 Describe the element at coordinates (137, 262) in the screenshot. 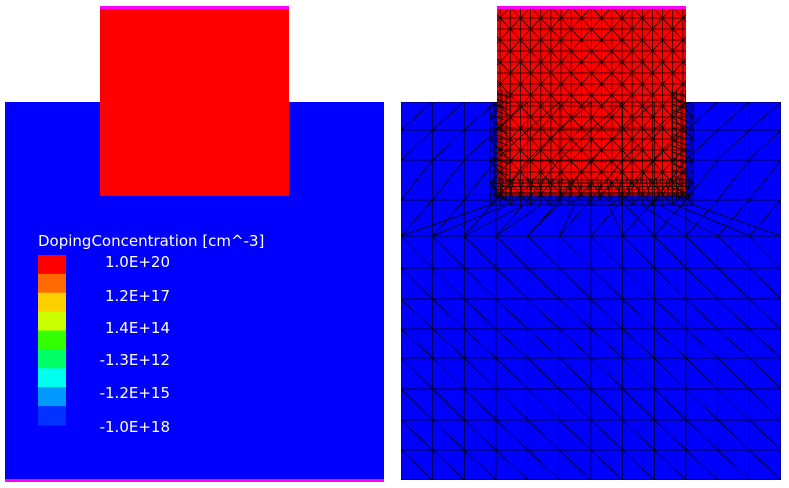

I see `legend-tick-label: 1.0E+20` at that location.